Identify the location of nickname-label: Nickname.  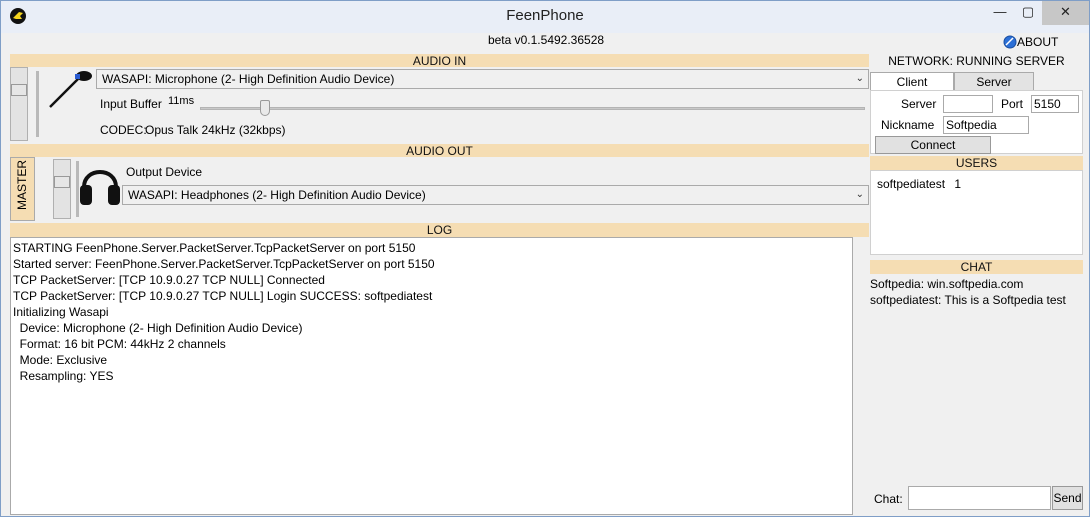
(908, 125).